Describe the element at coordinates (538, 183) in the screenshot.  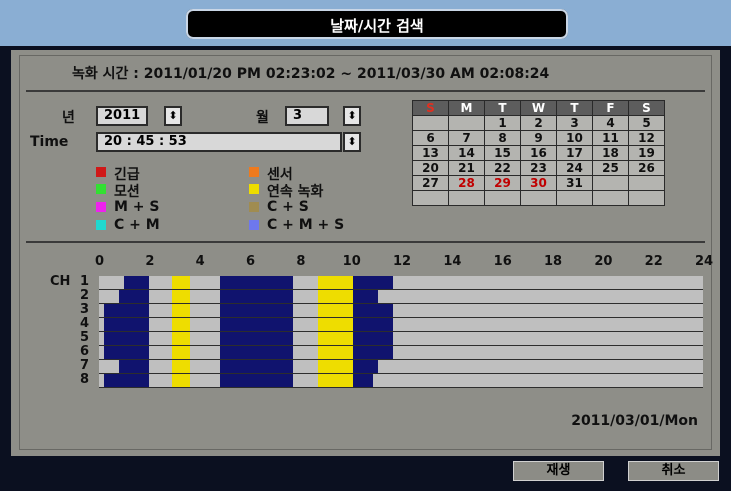
I see `calendar-day: 30` at that location.